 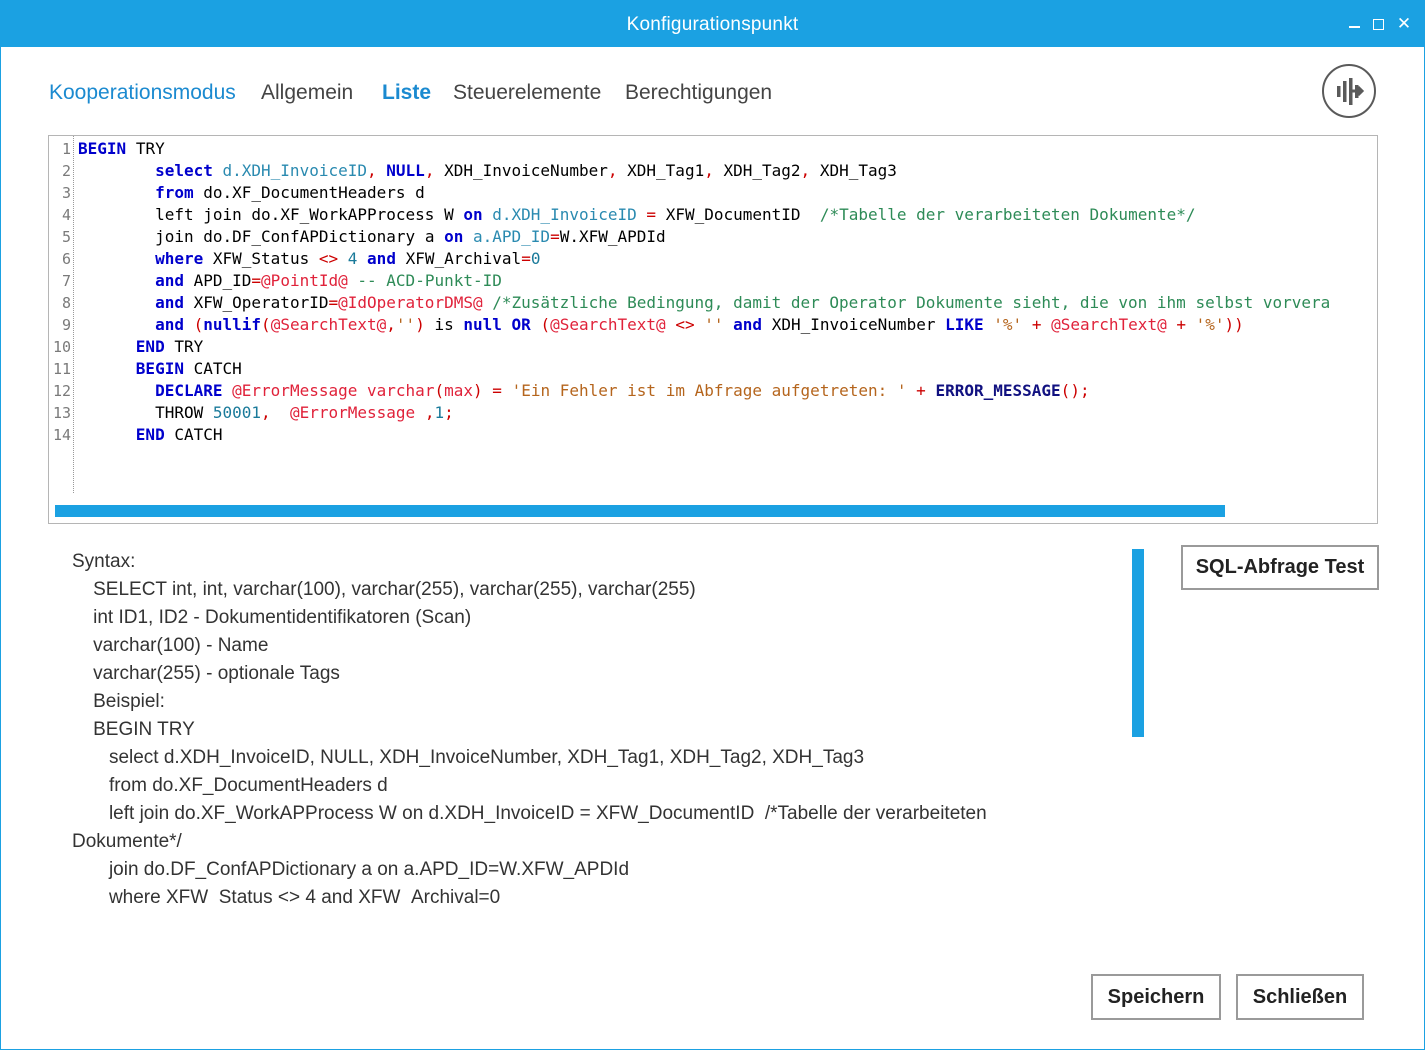 I want to click on line-number: 14, so click(x=61, y=435).